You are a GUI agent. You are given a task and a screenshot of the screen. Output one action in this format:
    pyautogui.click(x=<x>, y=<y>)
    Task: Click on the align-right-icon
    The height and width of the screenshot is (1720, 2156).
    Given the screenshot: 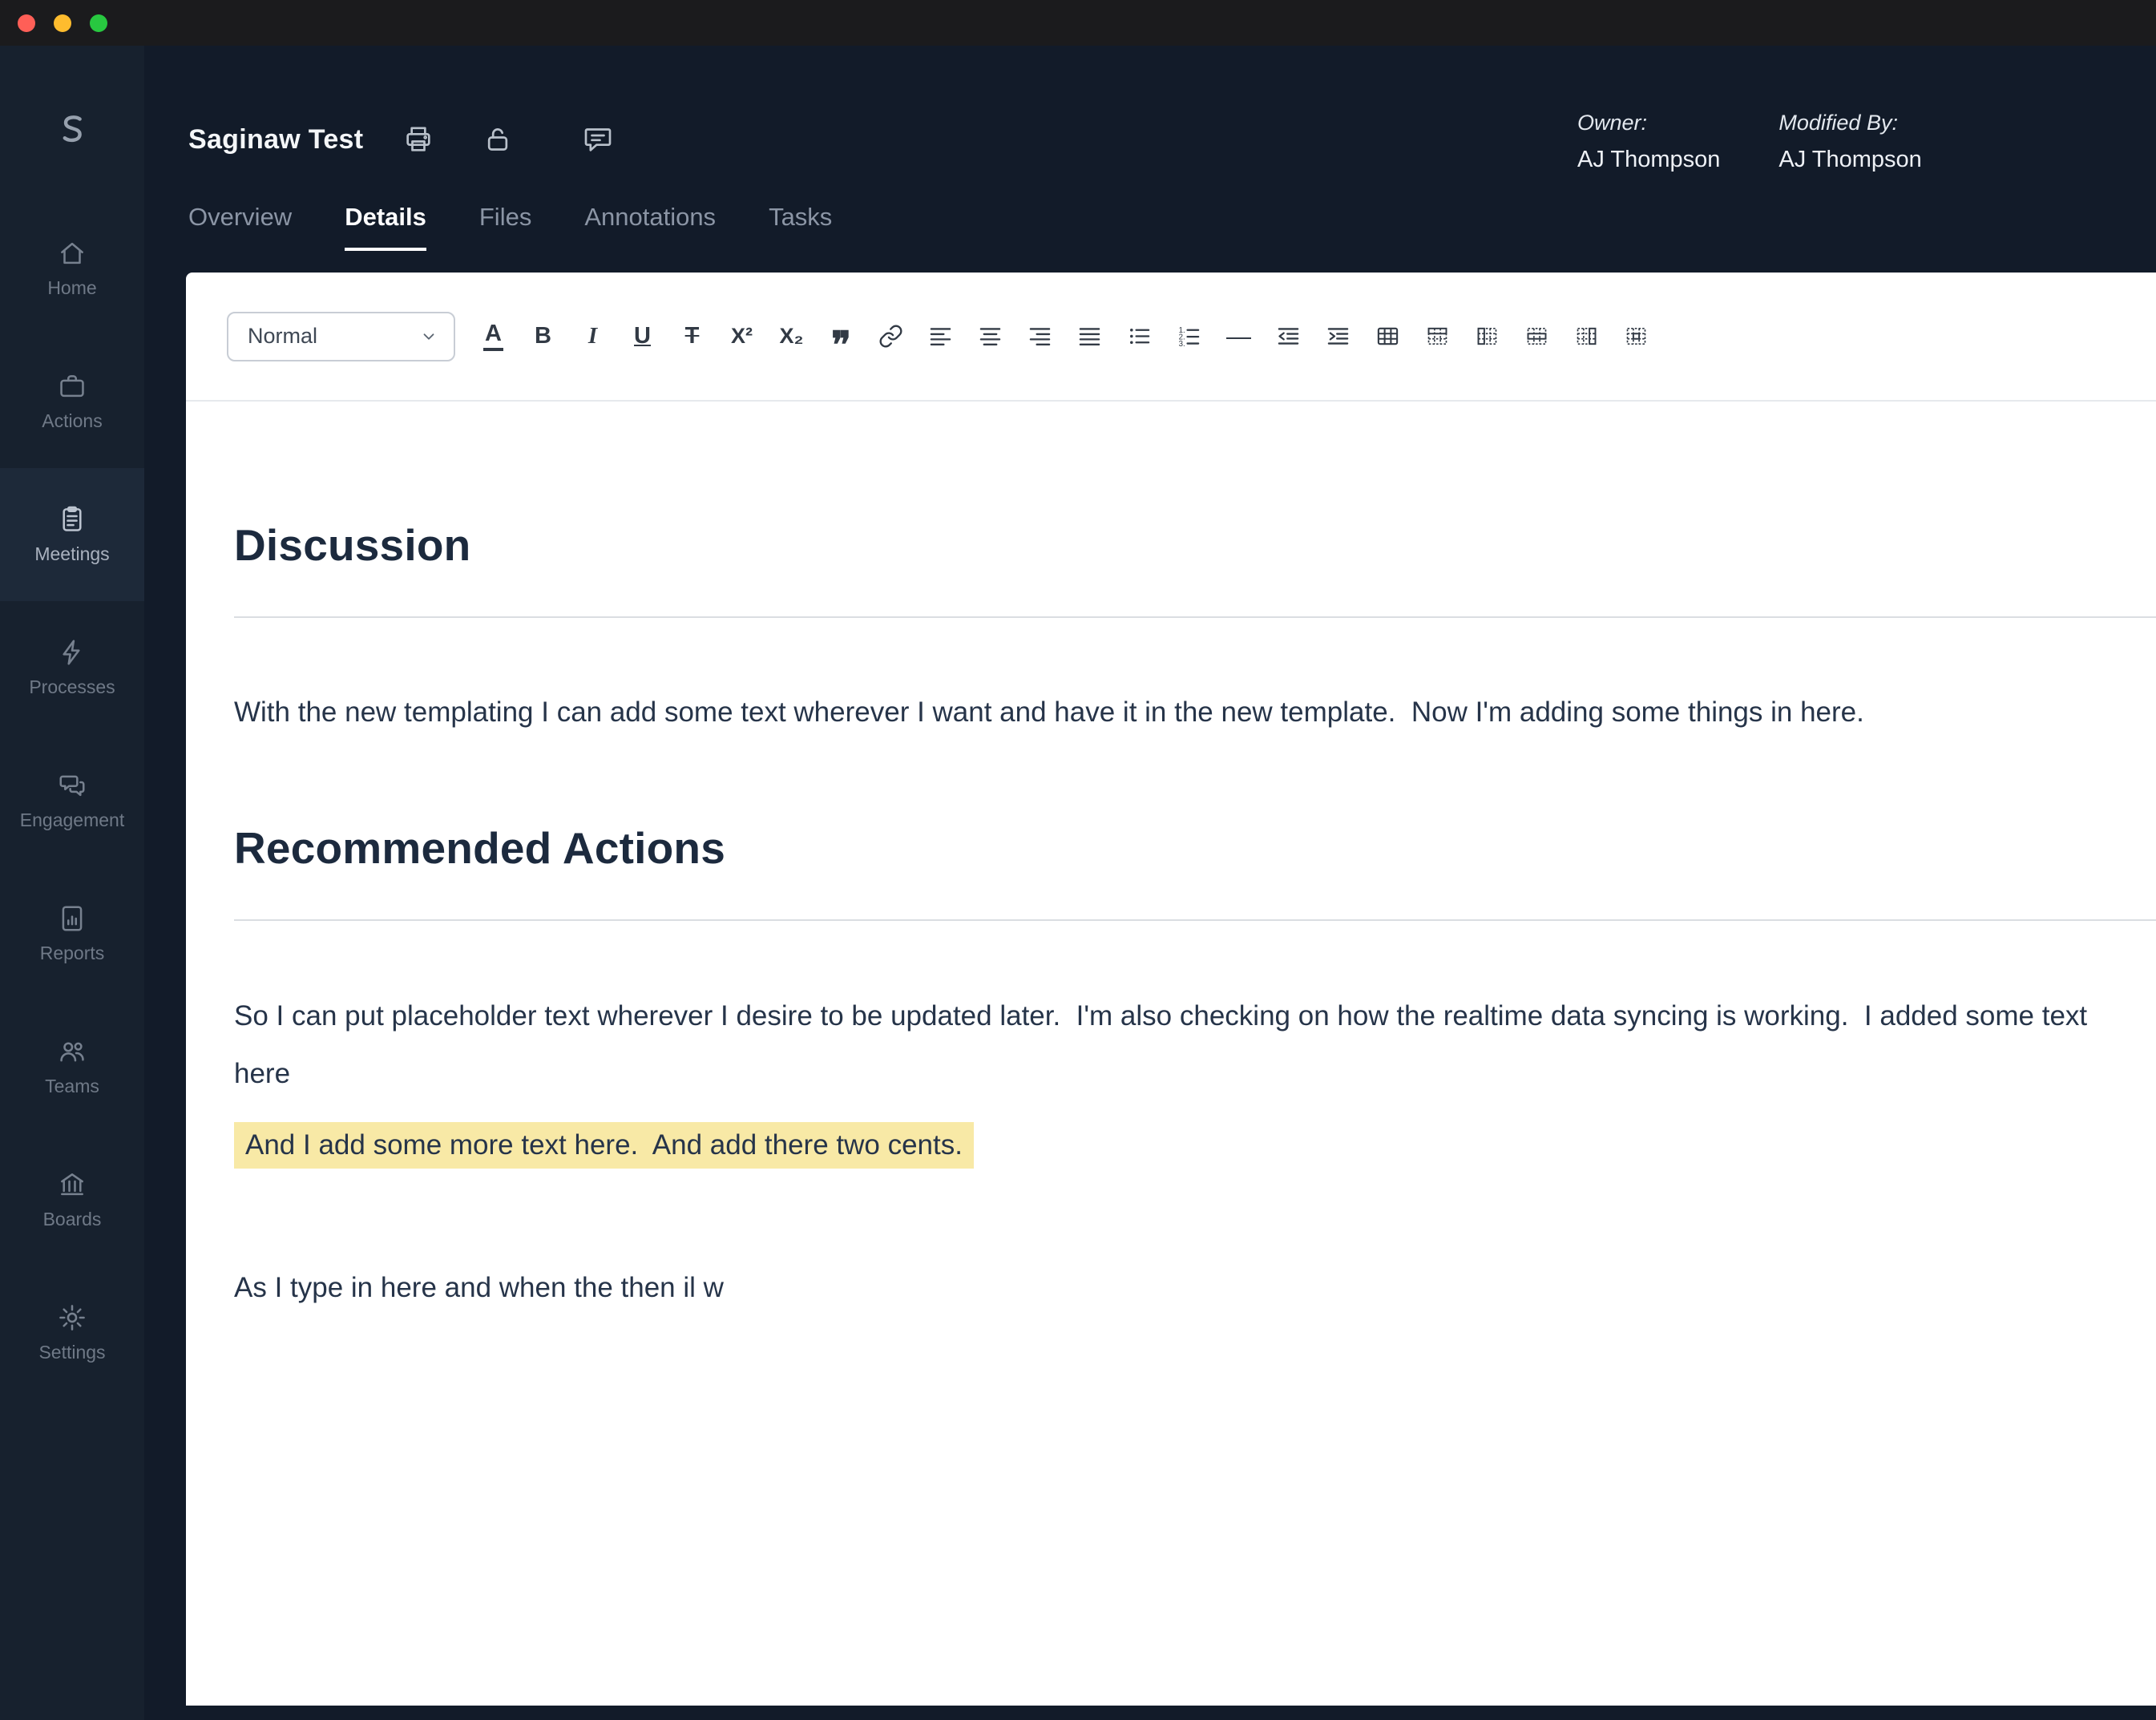 What is the action you would take?
    pyautogui.click(x=1040, y=336)
    